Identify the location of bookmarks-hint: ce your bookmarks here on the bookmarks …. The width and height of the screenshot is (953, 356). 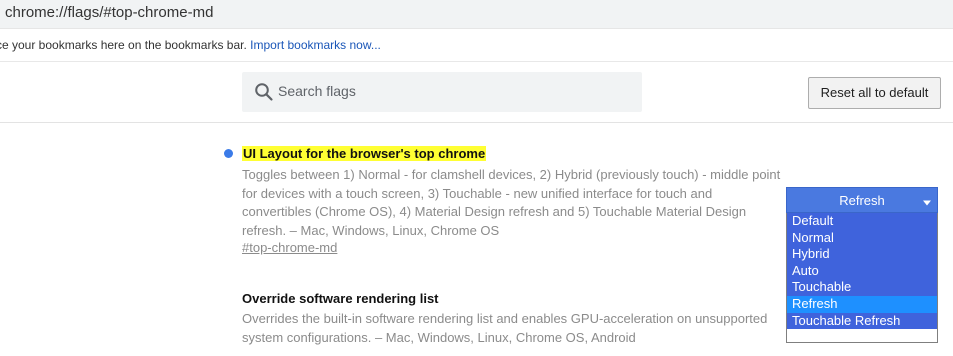
(190, 45).